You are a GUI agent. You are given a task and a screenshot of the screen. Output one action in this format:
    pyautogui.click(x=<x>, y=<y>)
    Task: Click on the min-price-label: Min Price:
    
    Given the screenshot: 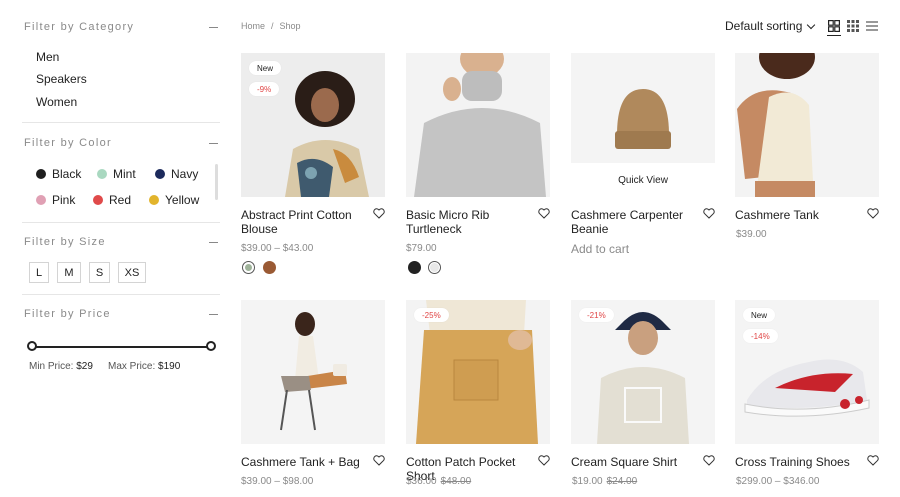 What is the action you would take?
    pyautogui.click(x=51, y=366)
    